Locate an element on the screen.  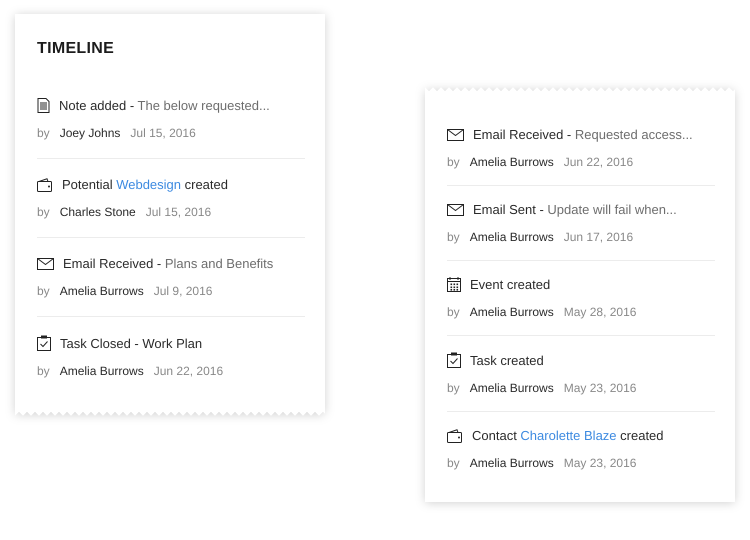
entry-title: Email Received - Plans and Benefits is located at coordinates (168, 263).